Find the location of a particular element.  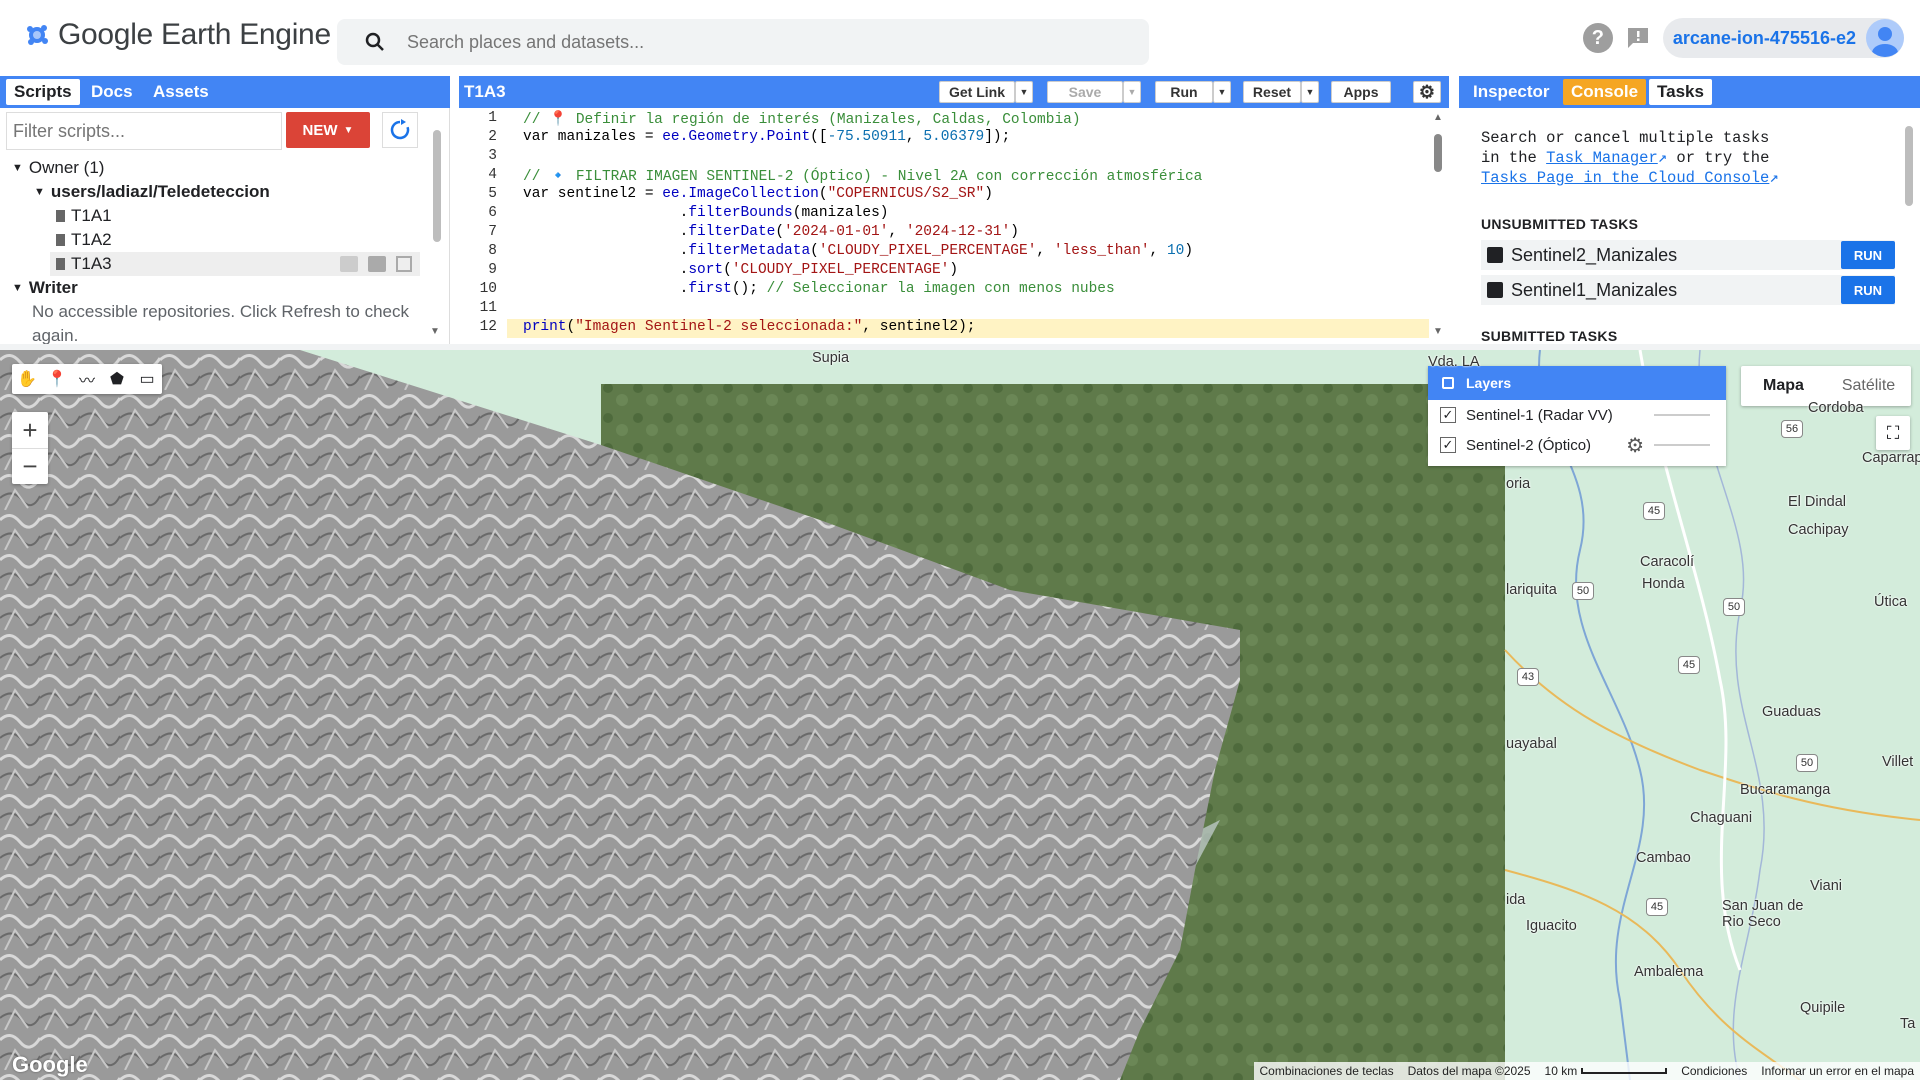

history-icon is located at coordinates (349, 264).